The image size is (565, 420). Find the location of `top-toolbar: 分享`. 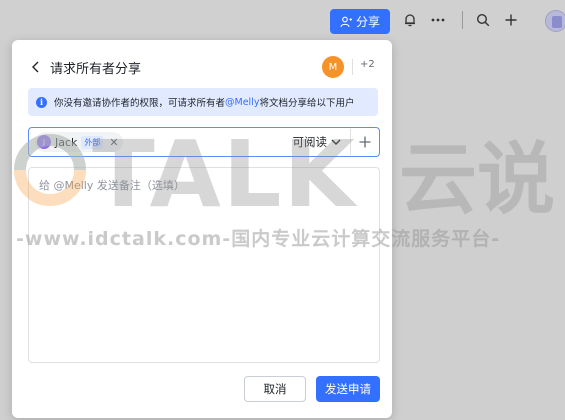

top-toolbar: 分享 is located at coordinates (282, 20).